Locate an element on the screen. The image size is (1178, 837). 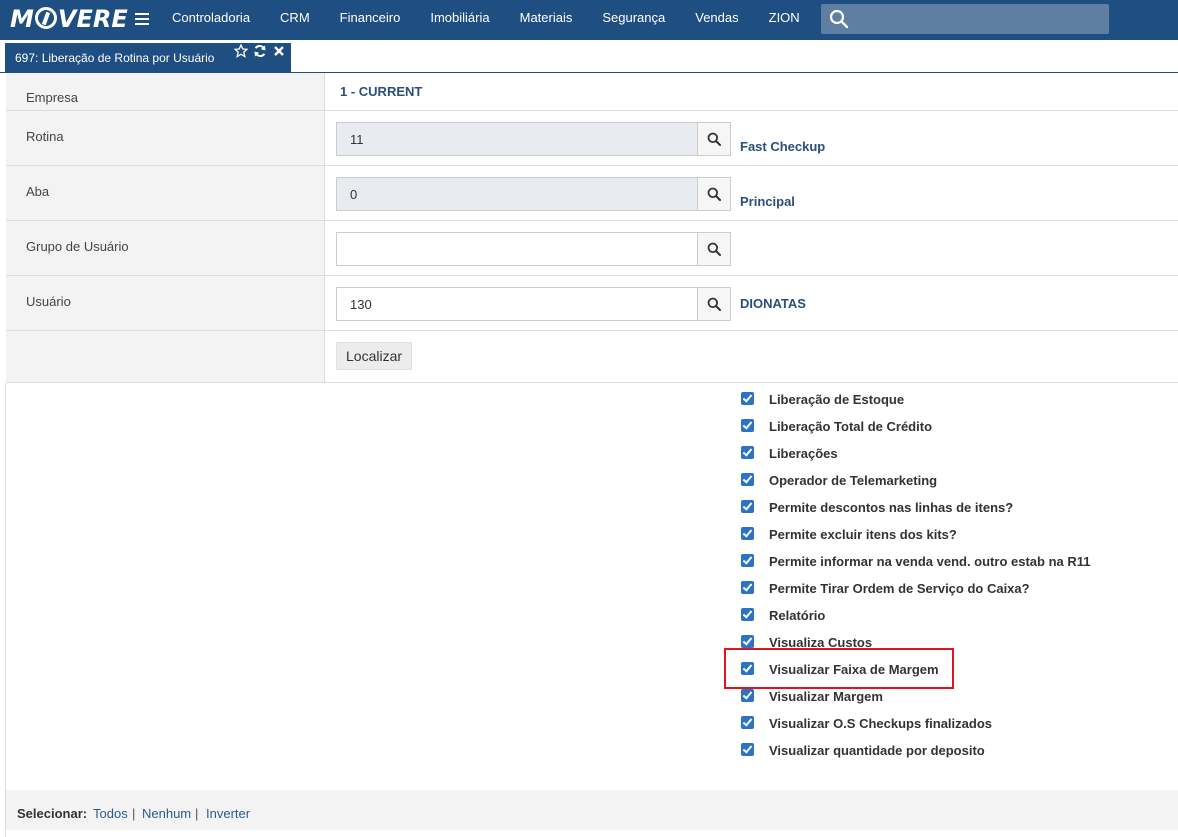
list-item: Visualizar O.S Checkups finalizados is located at coordinates (915, 728).